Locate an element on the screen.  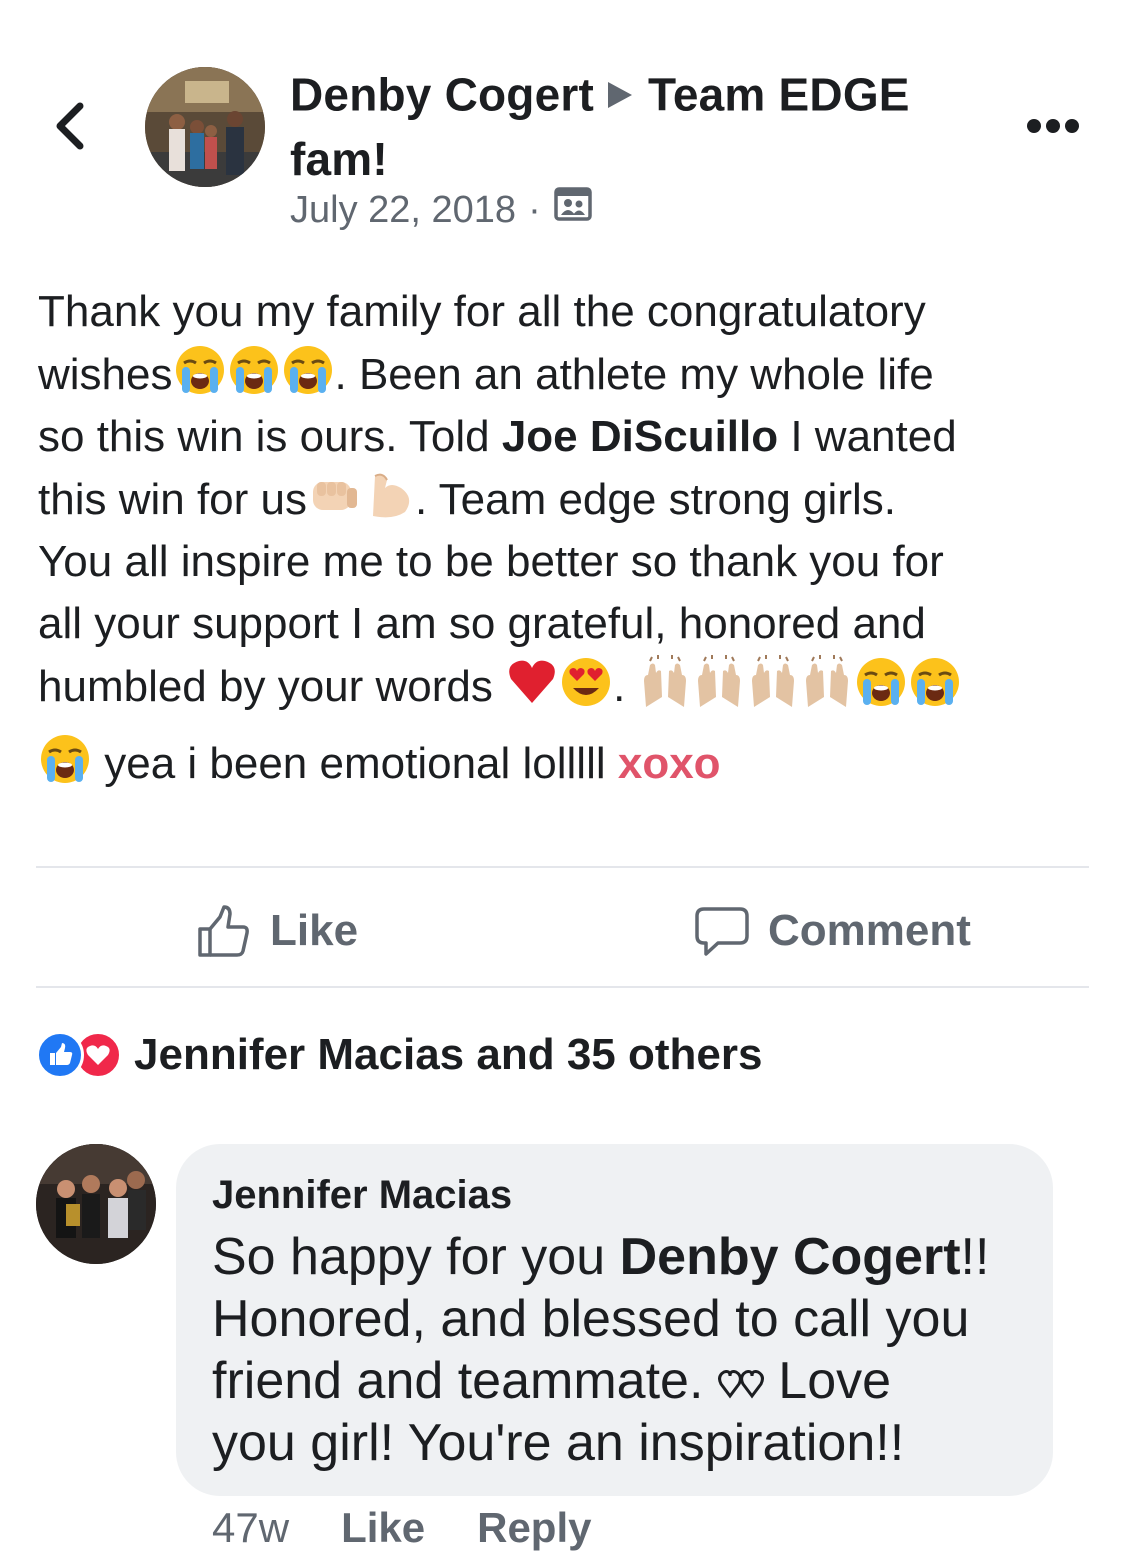
comment-line: So happy for you Denby Cogert!! is located at coordinates (614, 1257).